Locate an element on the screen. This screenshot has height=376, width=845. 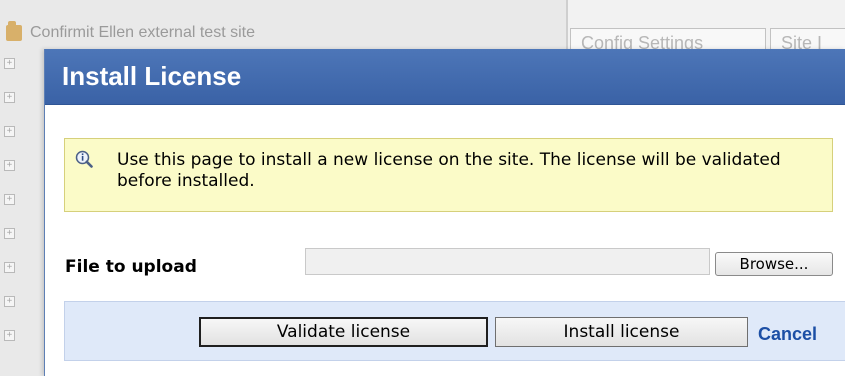
dialog-action-bar: Validate license Install license Cancel is located at coordinates (454, 331).